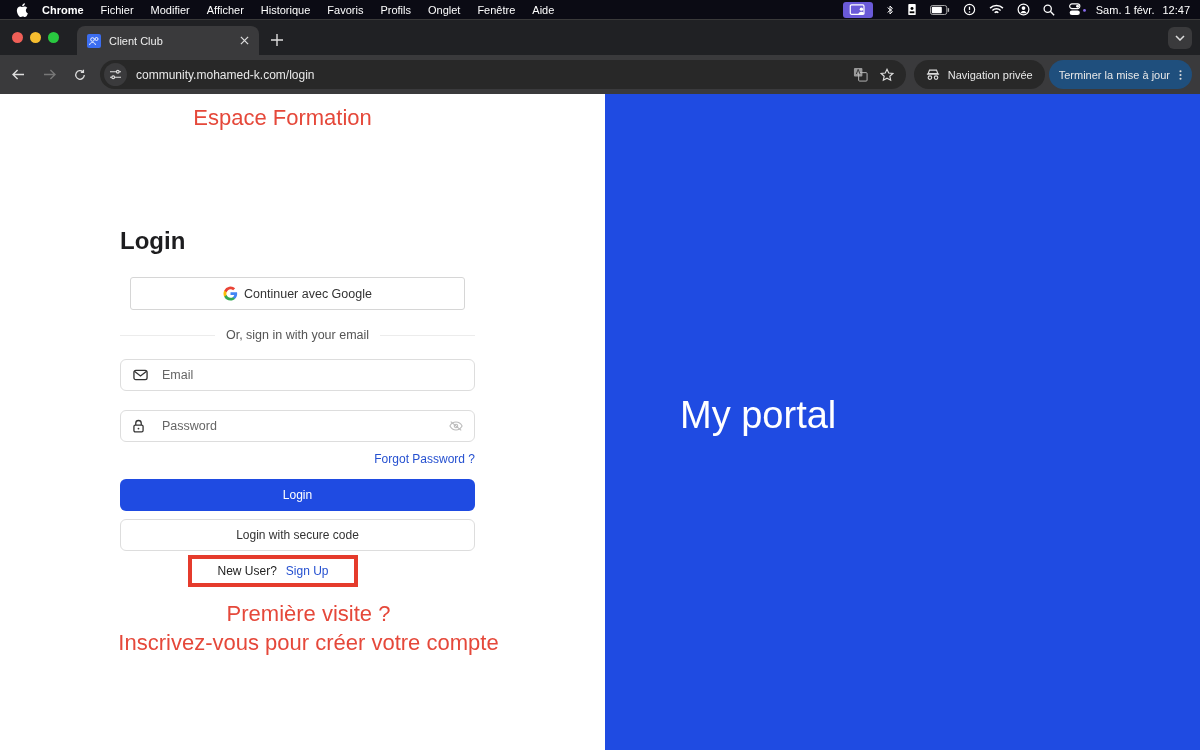  What do you see at coordinates (860, 74) in the screenshot?
I see `translate-icon` at bounding box center [860, 74].